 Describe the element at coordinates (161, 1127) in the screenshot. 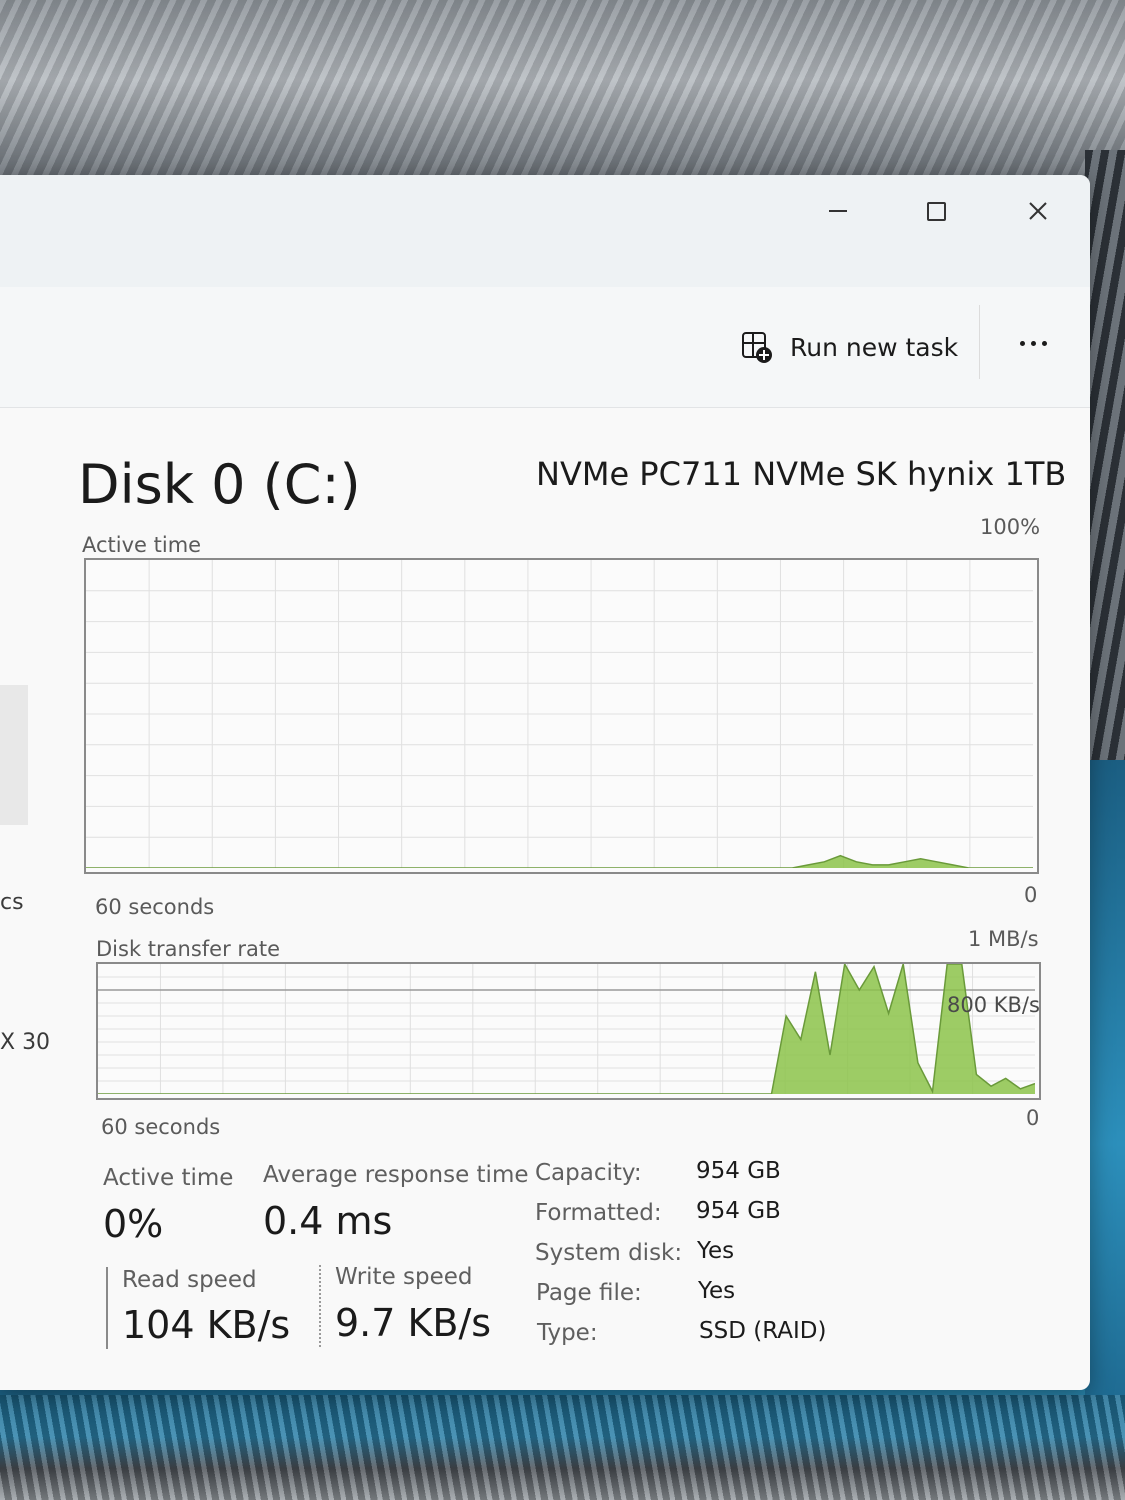

I see `transfer-rate-duration-label: 60 seconds` at that location.